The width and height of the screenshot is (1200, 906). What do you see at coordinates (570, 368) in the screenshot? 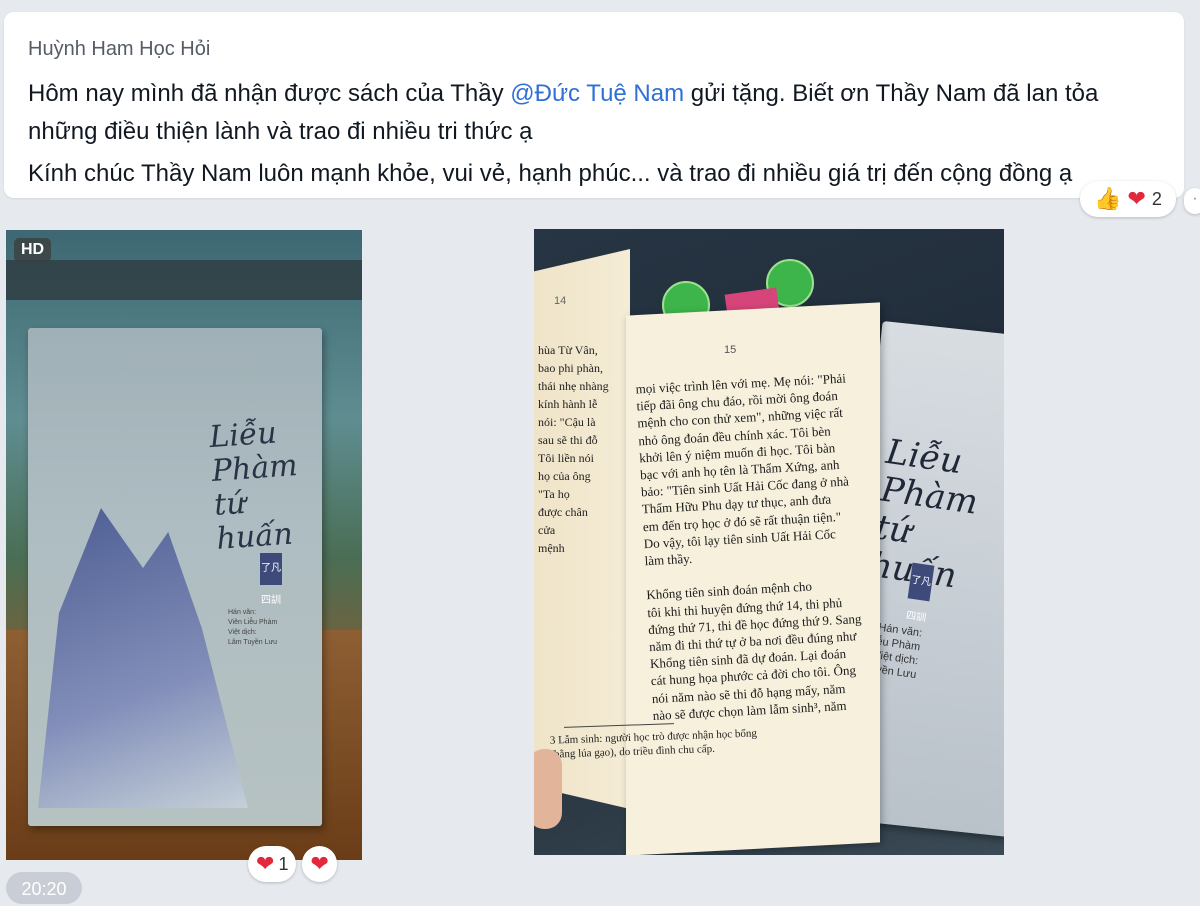
I see `text-line: bao phi phàn,` at bounding box center [570, 368].